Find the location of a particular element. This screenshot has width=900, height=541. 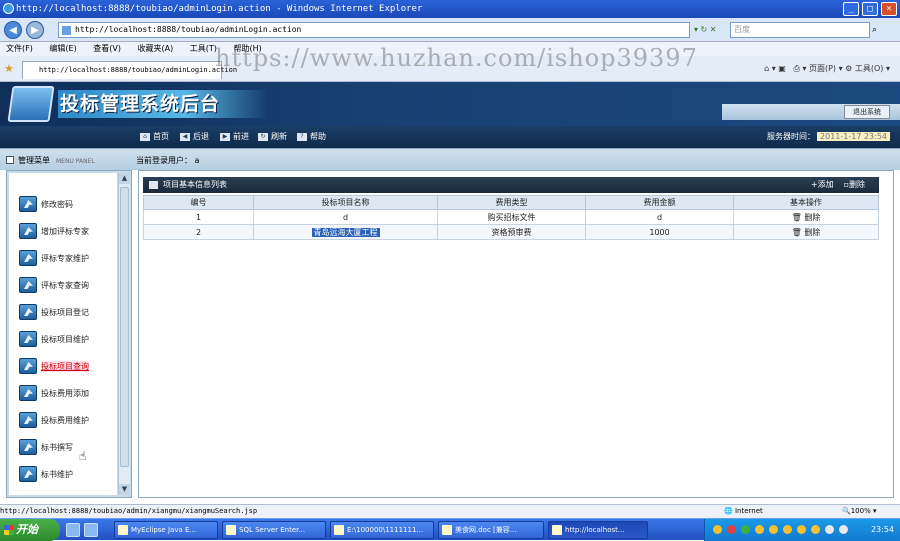

grid-icon is located at coordinates (153, 185).